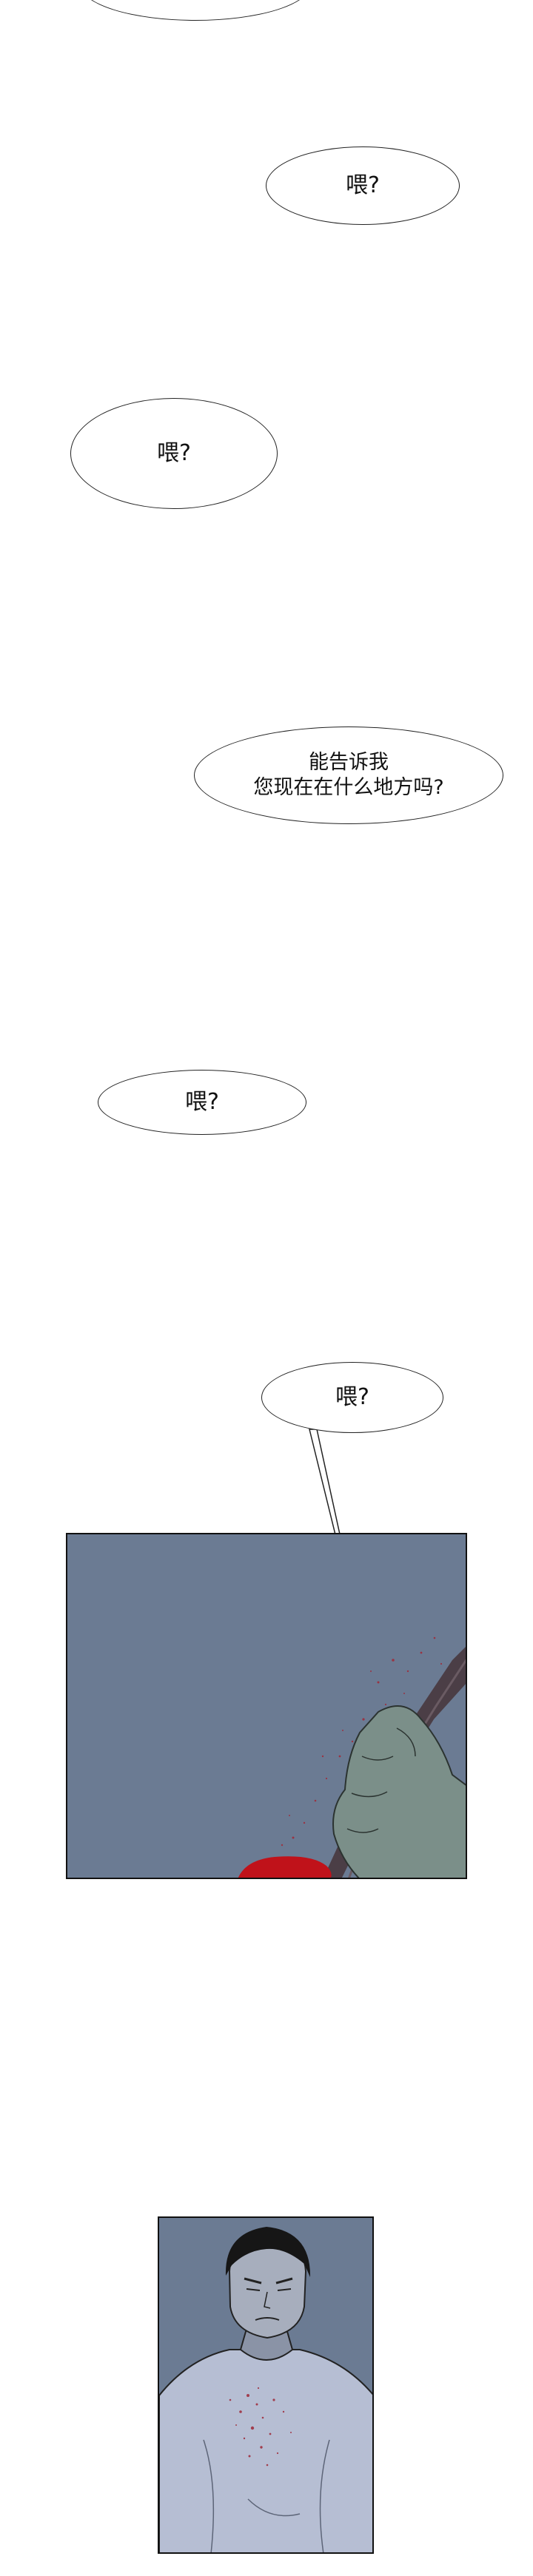 The width and height of the screenshot is (533, 2576). What do you see at coordinates (265, 2389) in the screenshot?
I see `man-illustration` at bounding box center [265, 2389].